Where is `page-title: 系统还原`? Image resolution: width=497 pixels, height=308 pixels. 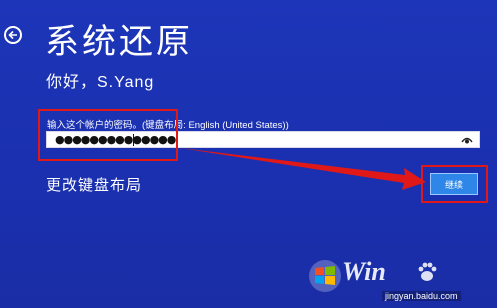
page-title: 系统还原 is located at coordinates (119, 42).